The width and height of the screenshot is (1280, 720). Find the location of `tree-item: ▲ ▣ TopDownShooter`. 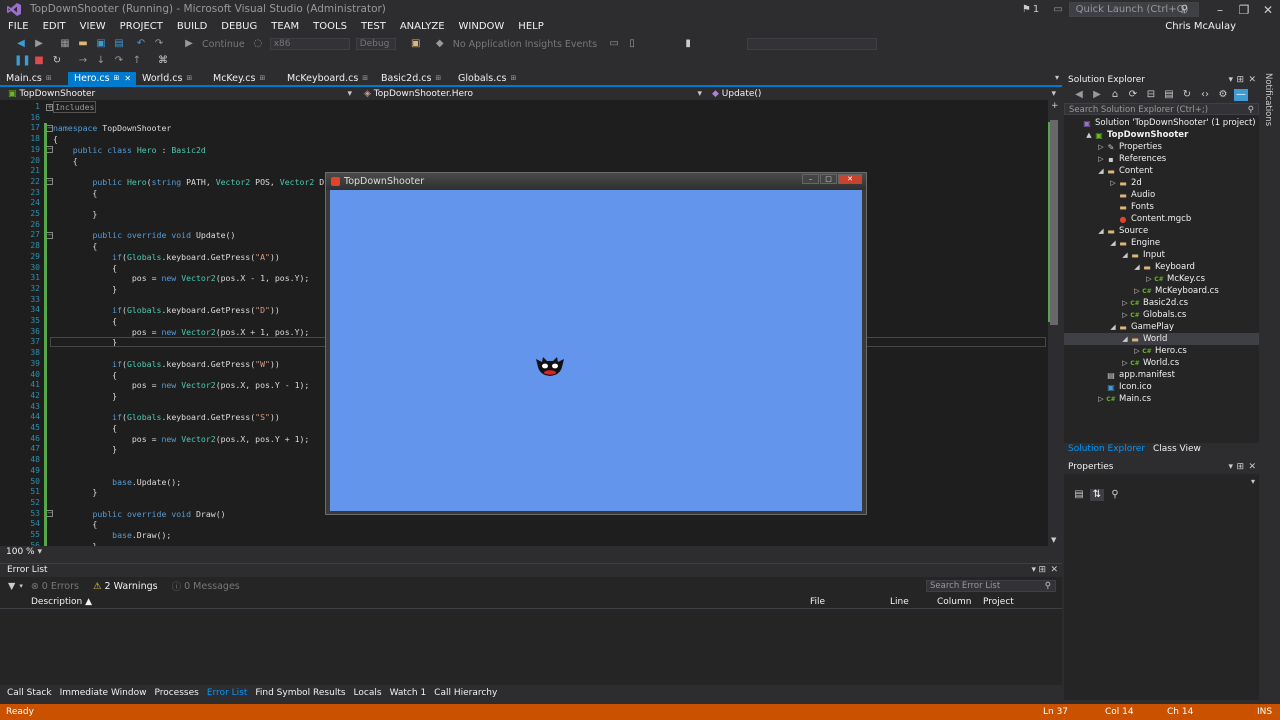

tree-item: ▲ ▣ TopDownShooter is located at coordinates (1161, 135).